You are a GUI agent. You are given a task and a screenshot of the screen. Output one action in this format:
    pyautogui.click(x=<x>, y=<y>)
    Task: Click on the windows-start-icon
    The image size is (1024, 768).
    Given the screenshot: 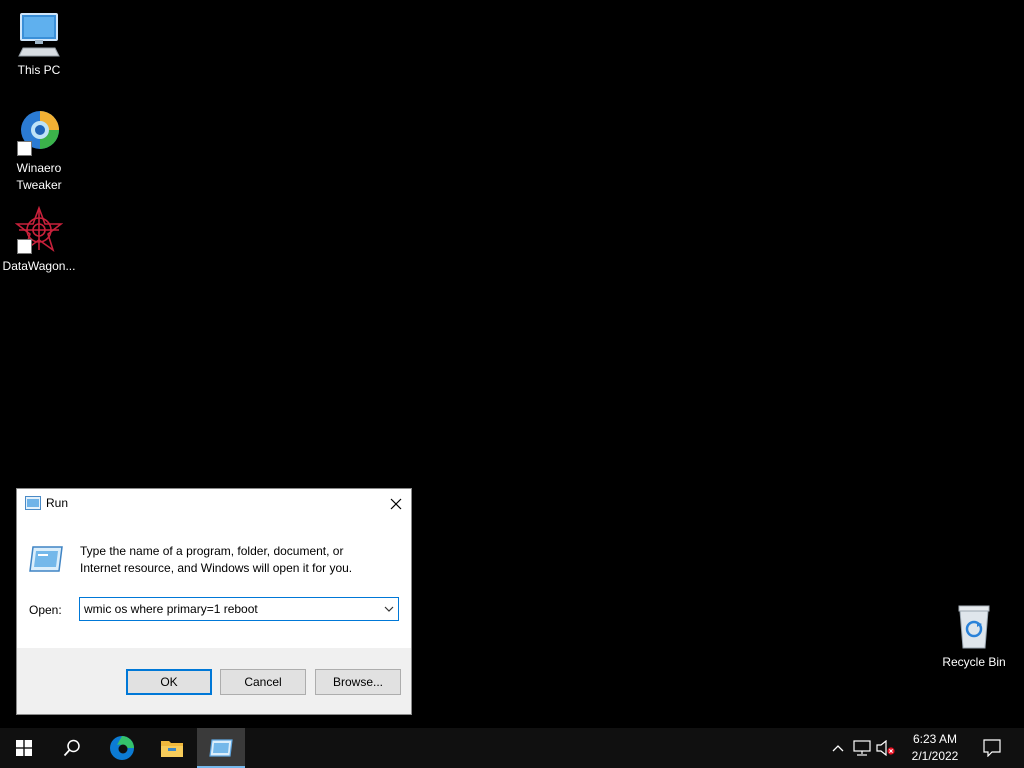 What is the action you would take?
    pyautogui.click(x=24, y=748)
    